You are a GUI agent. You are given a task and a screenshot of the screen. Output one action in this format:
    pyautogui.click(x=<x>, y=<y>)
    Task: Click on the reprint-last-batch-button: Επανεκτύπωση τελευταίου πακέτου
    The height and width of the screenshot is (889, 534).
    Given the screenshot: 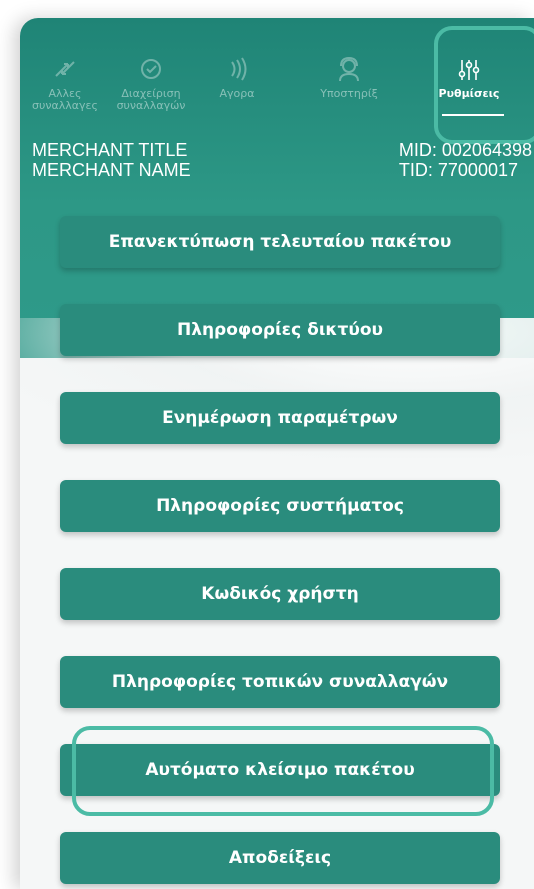 What is the action you would take?
    pyautogui.click(x=280, y=242)
    